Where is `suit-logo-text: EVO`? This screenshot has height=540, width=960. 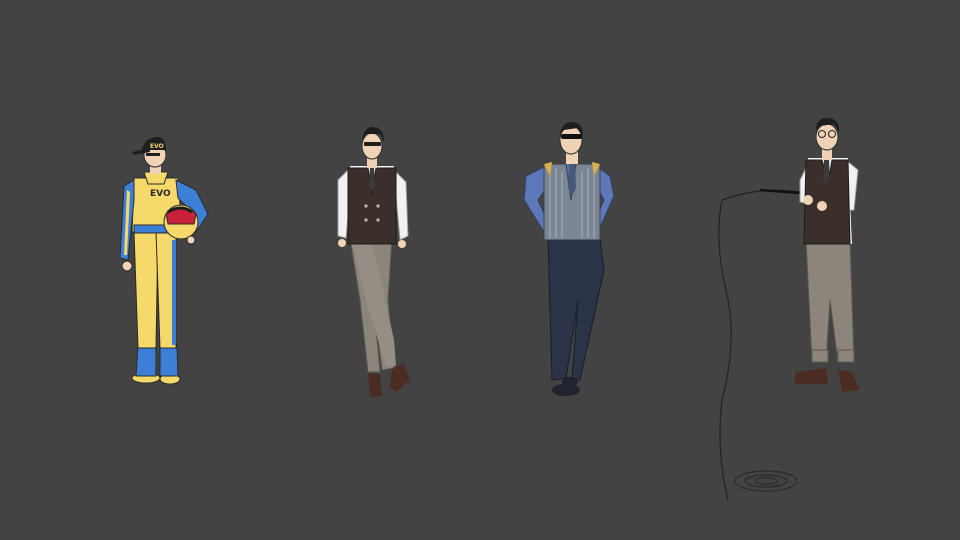
suit-logo-text: EVO is located at coordinates (160, 194).